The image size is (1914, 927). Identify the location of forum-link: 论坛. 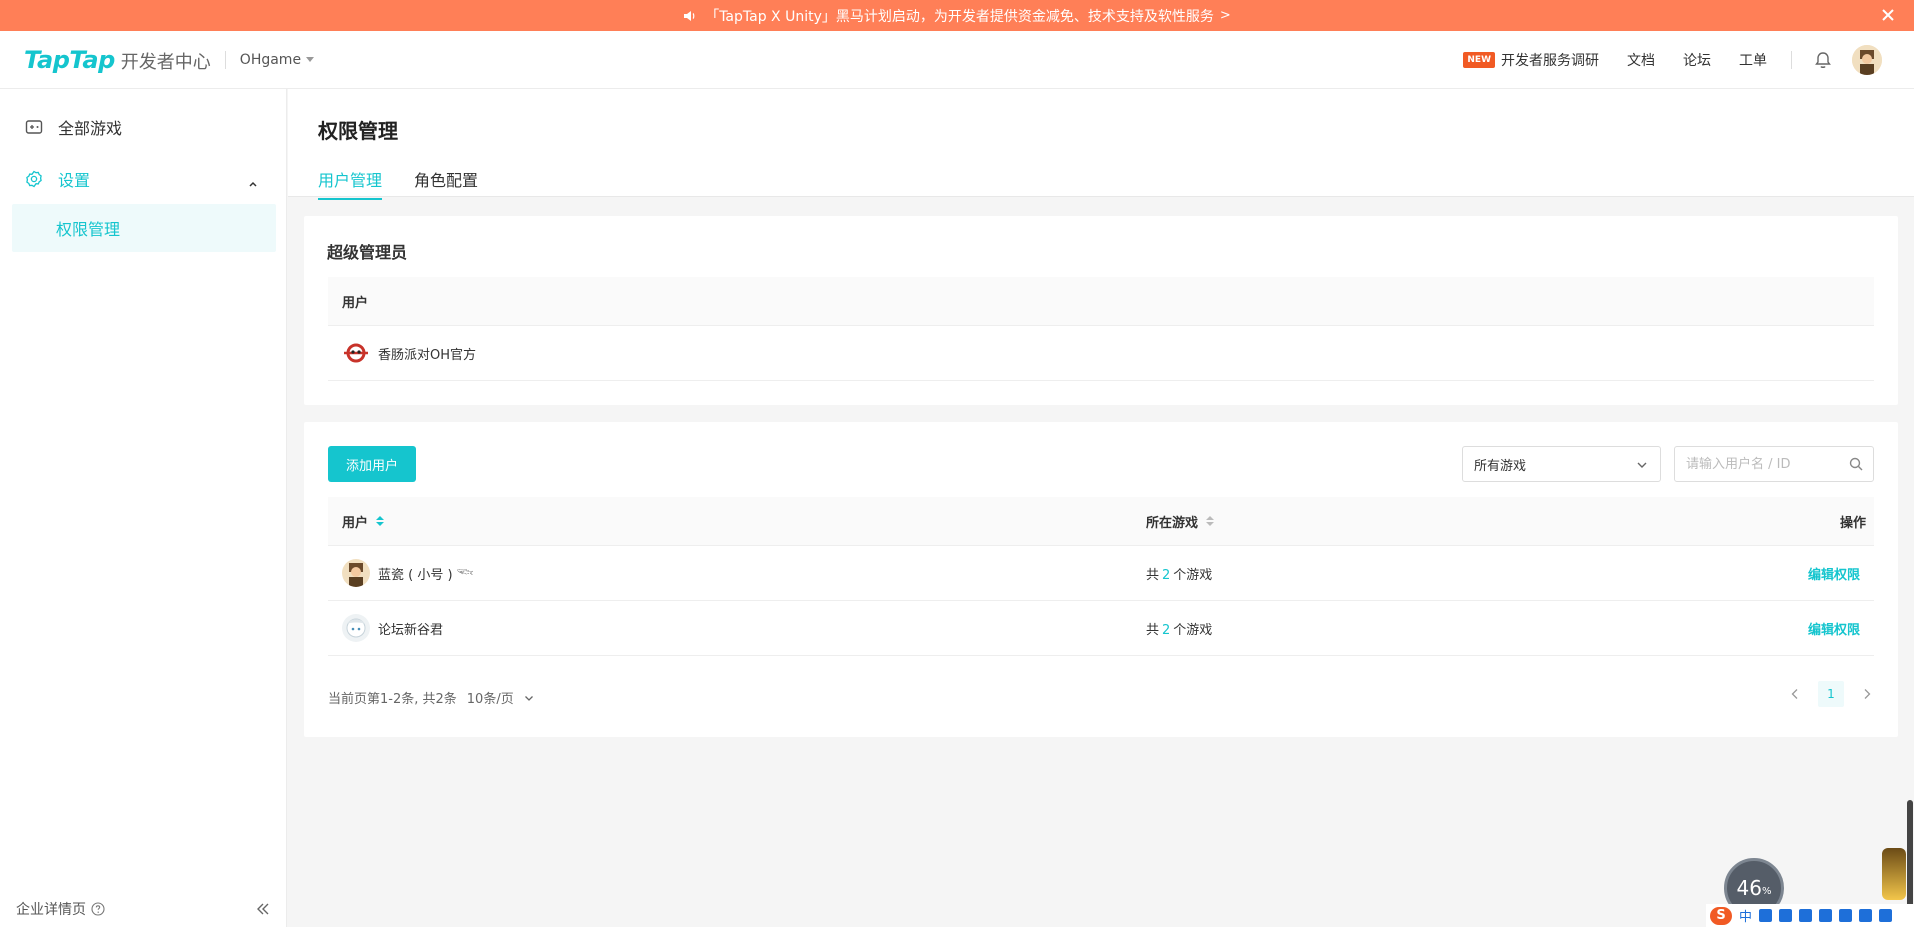
(1697, 60).